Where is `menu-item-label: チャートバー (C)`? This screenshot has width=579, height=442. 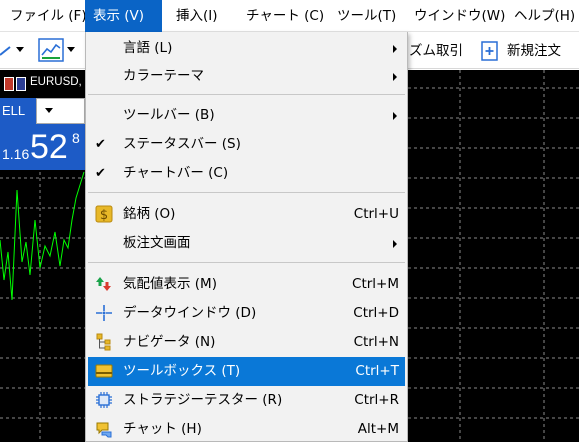
menu-item-label: チャートバー (C) is located at coordinates (176, 173).